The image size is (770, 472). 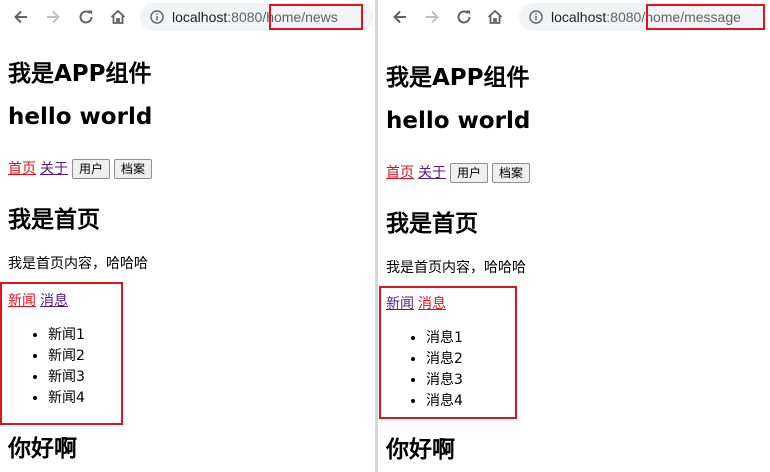 I want to click on address-bar: localhost:8080/home/news, so click(x=257, y=17).